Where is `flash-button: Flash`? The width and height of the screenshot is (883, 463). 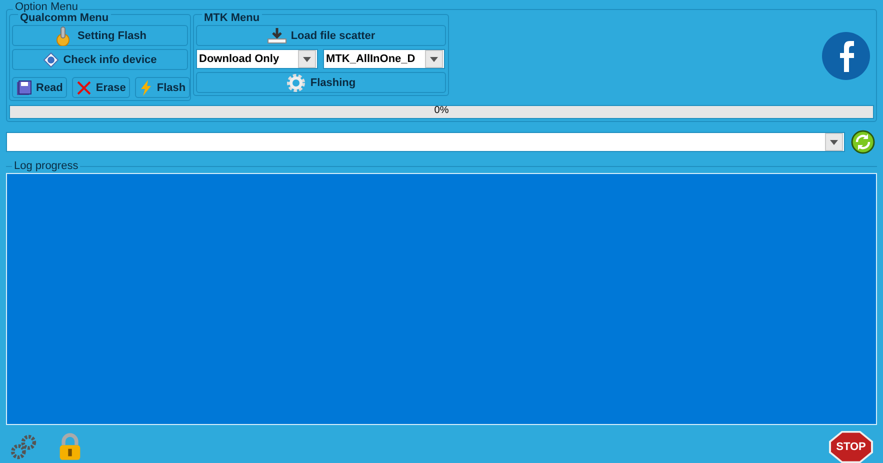 flash-button: Flash is located at coordinates (162, 87).